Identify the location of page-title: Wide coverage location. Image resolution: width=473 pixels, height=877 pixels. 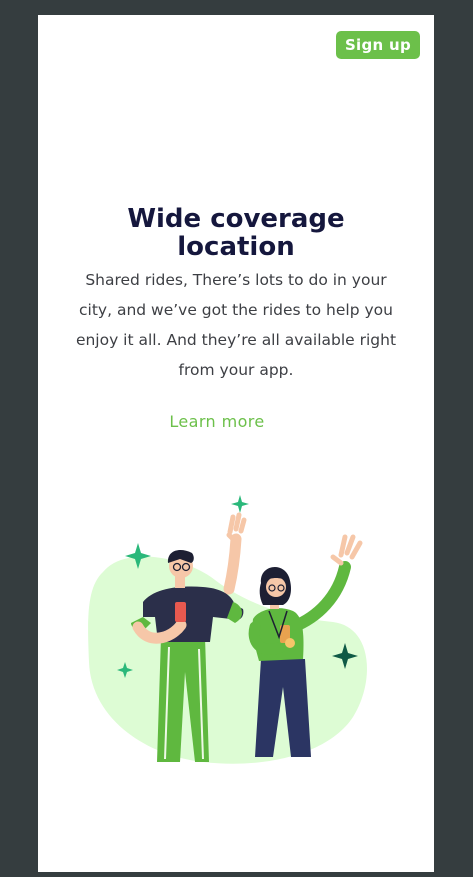
(236, 233).